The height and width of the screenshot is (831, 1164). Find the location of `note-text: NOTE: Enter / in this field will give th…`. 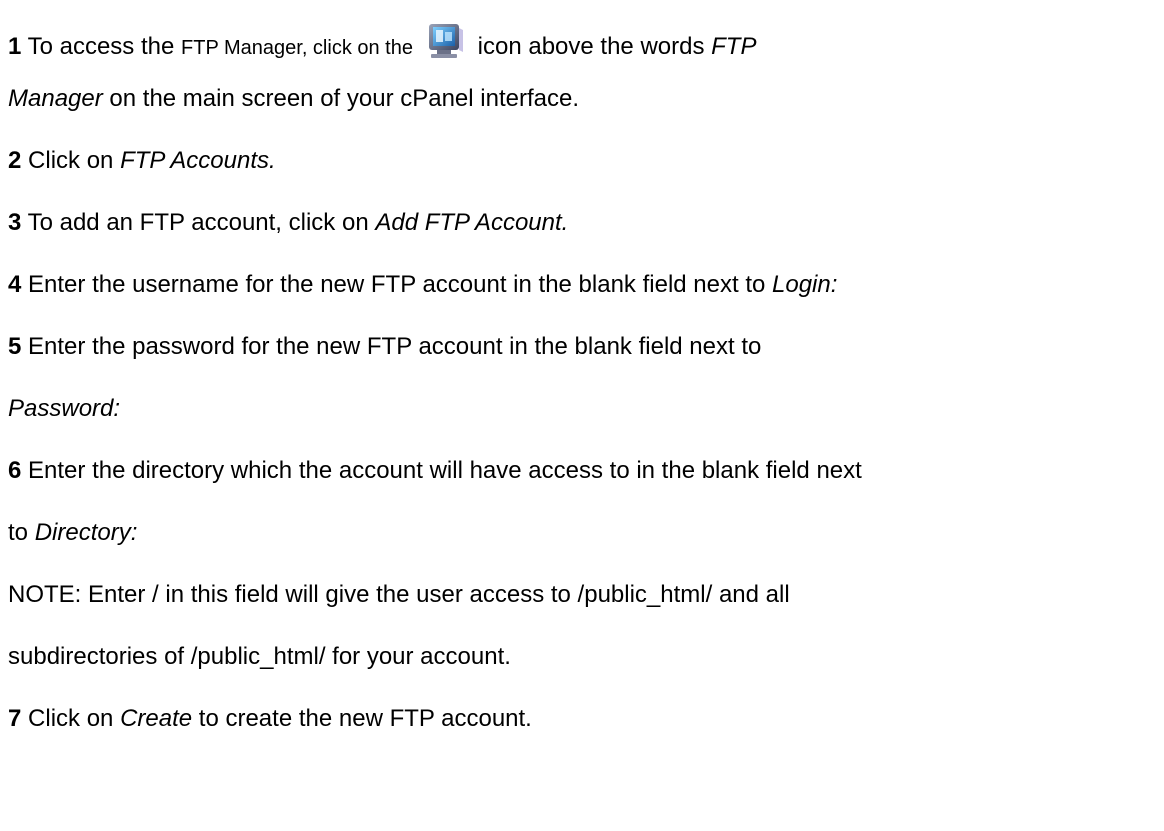

note-text: NOTE: Enter / in this field will give th… is located at coordinates (399, 594).